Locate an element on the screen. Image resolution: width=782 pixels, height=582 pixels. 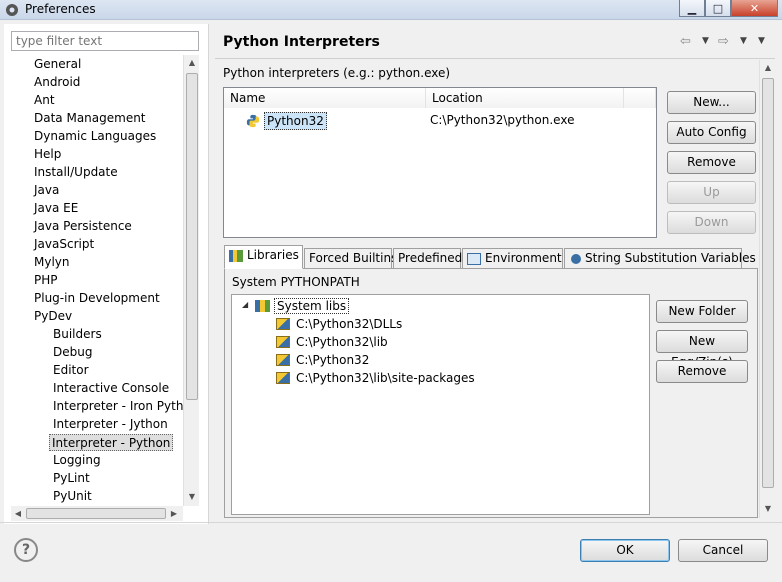
tree-item: General is located at coordinates (57, 64).